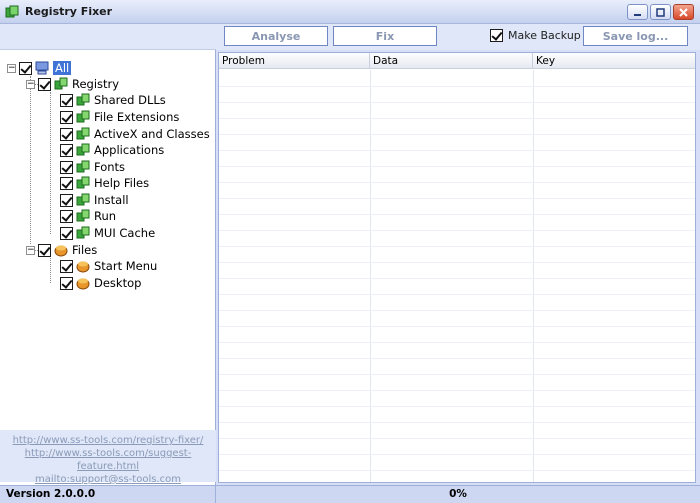 The width and height of the screenshot is (700, 503). Describe the element at coordinates (105, 216) in the screenshot. I see `tree-label: Run` at that location.